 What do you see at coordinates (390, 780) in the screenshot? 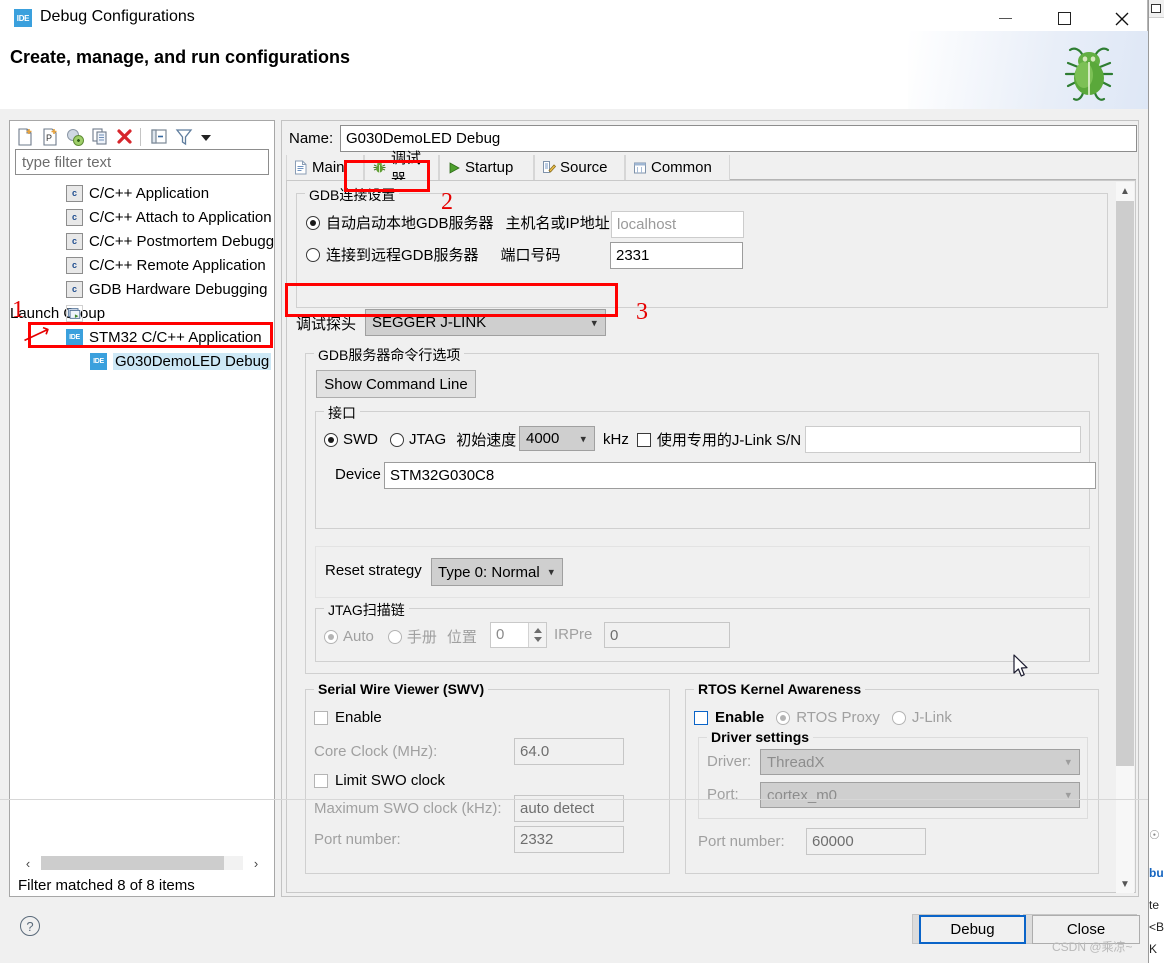
I see `limit-swo-label: Limit SWO clock` at bounding box center [390, 780].